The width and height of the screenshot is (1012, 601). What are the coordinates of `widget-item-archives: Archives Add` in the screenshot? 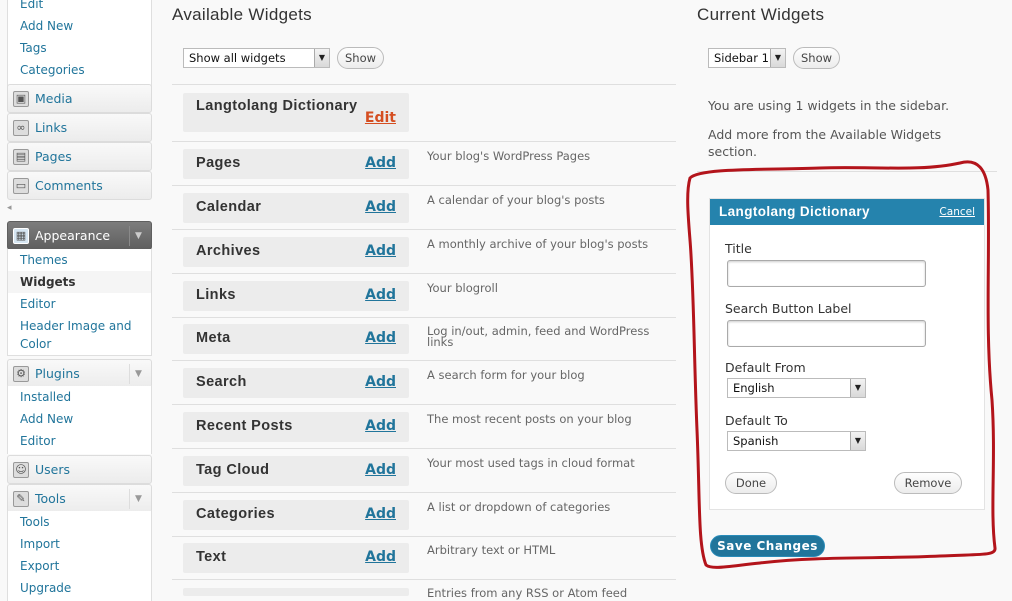 It's located at (296, 252).